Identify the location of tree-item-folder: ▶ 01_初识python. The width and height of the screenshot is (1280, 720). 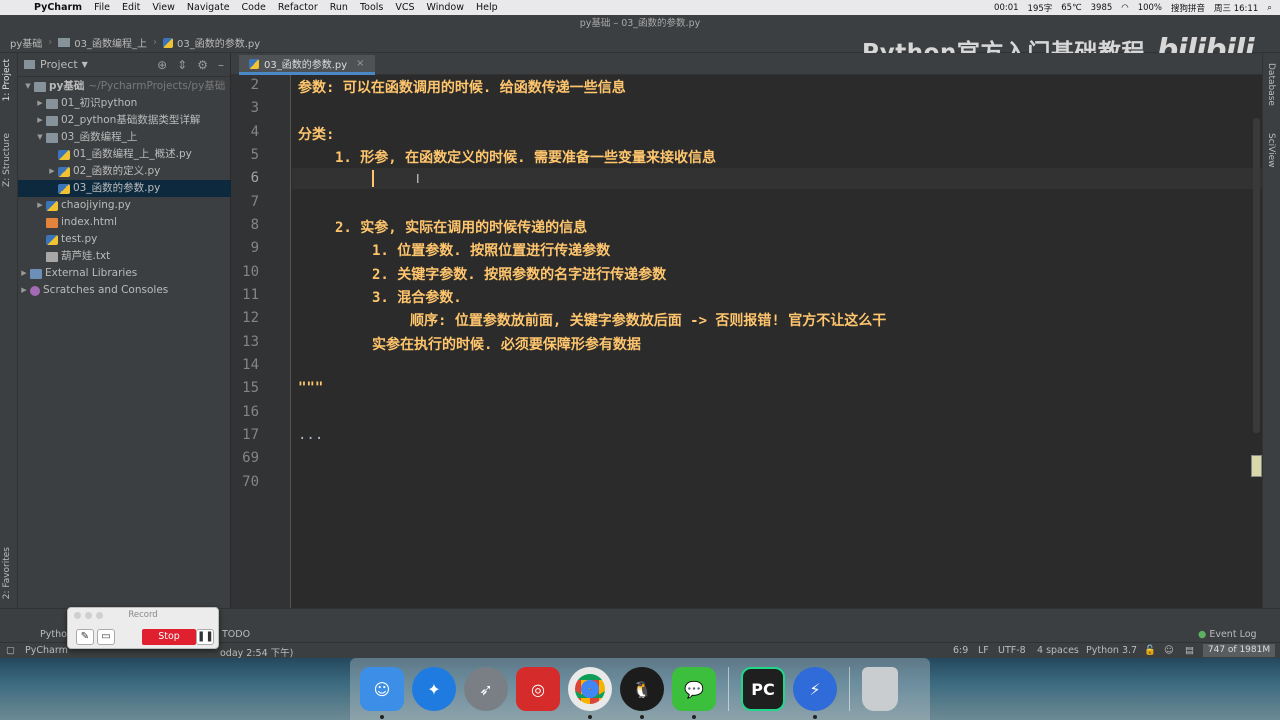
(124, 103).